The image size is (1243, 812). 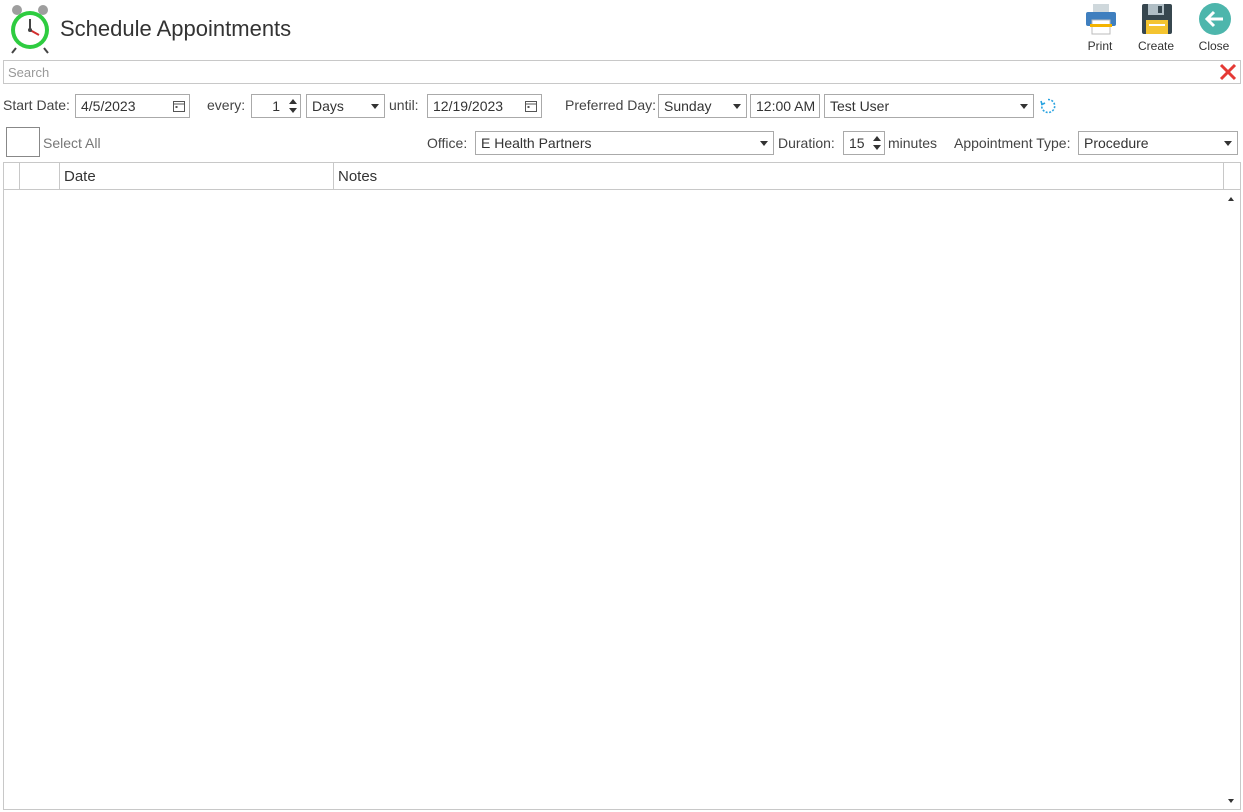 I want to click on search-bar, so click(x=622, y=72).